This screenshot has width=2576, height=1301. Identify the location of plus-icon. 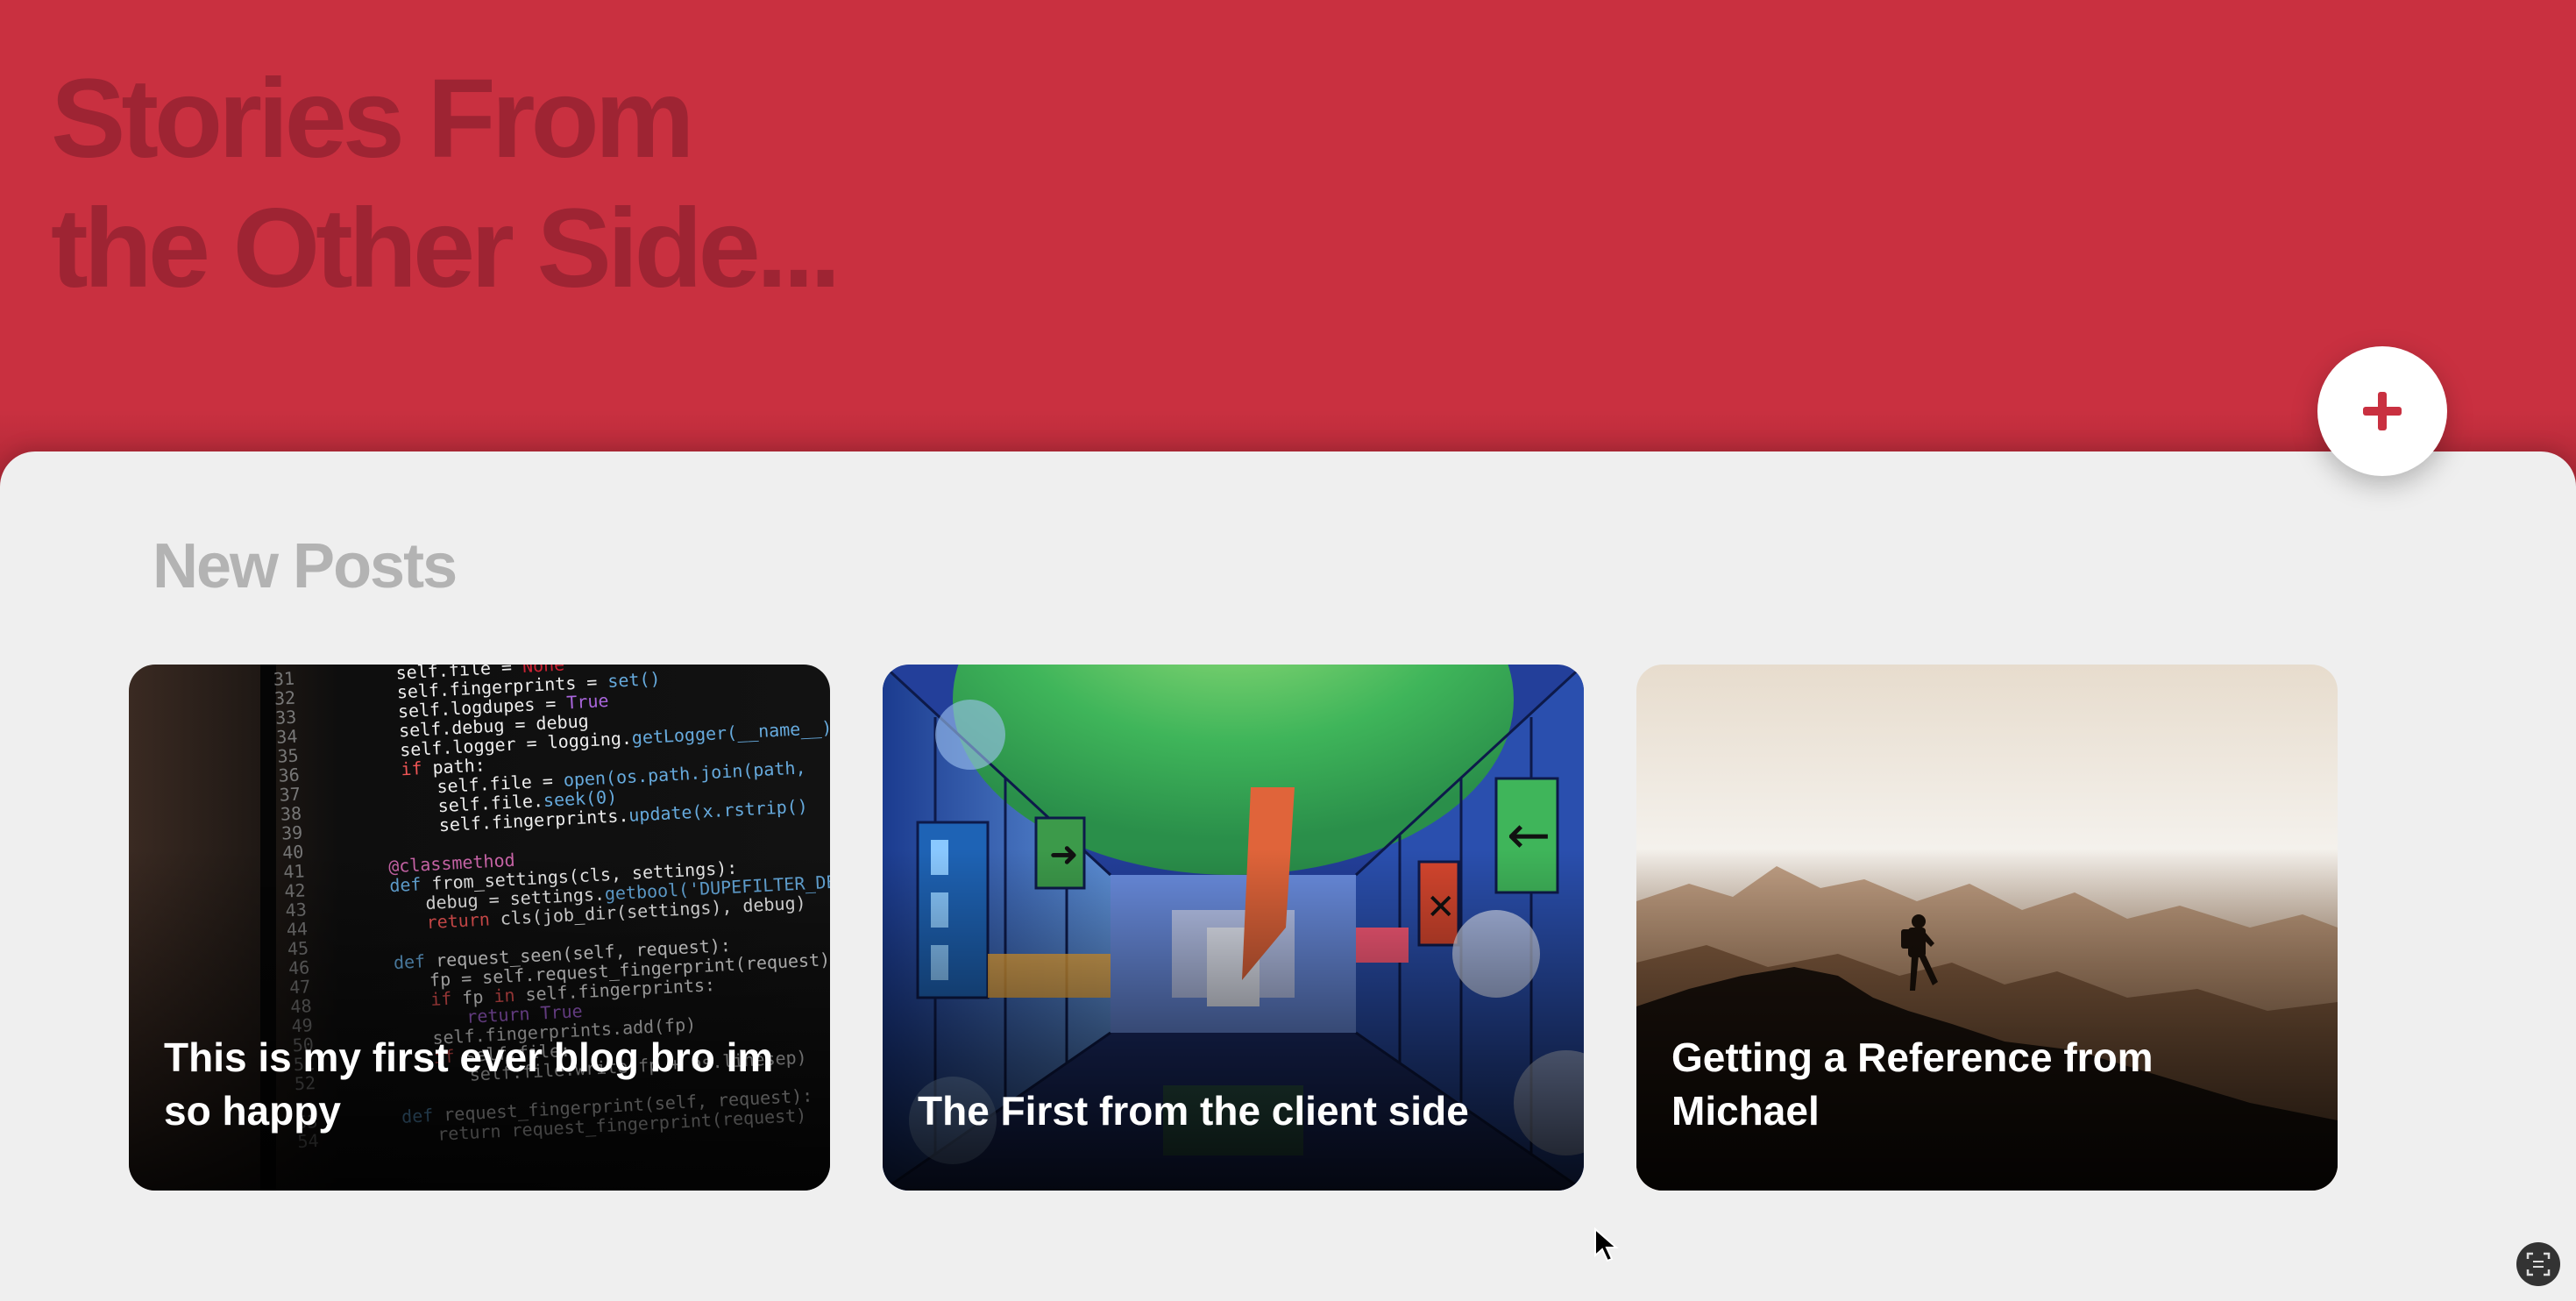
(2382, 411).